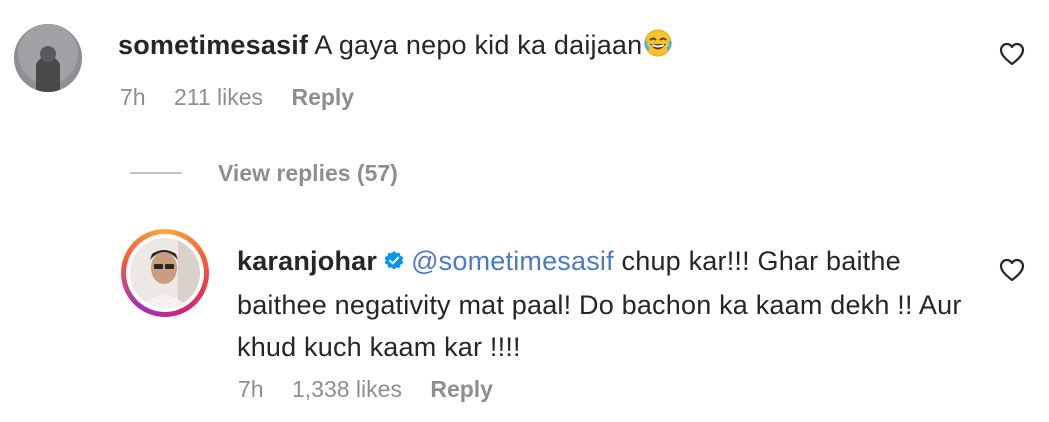  What do you see at coordinates (512, 261) in the screenshot?
I see `mention-link: @sometimesasif` at bounding box center [512, 261].